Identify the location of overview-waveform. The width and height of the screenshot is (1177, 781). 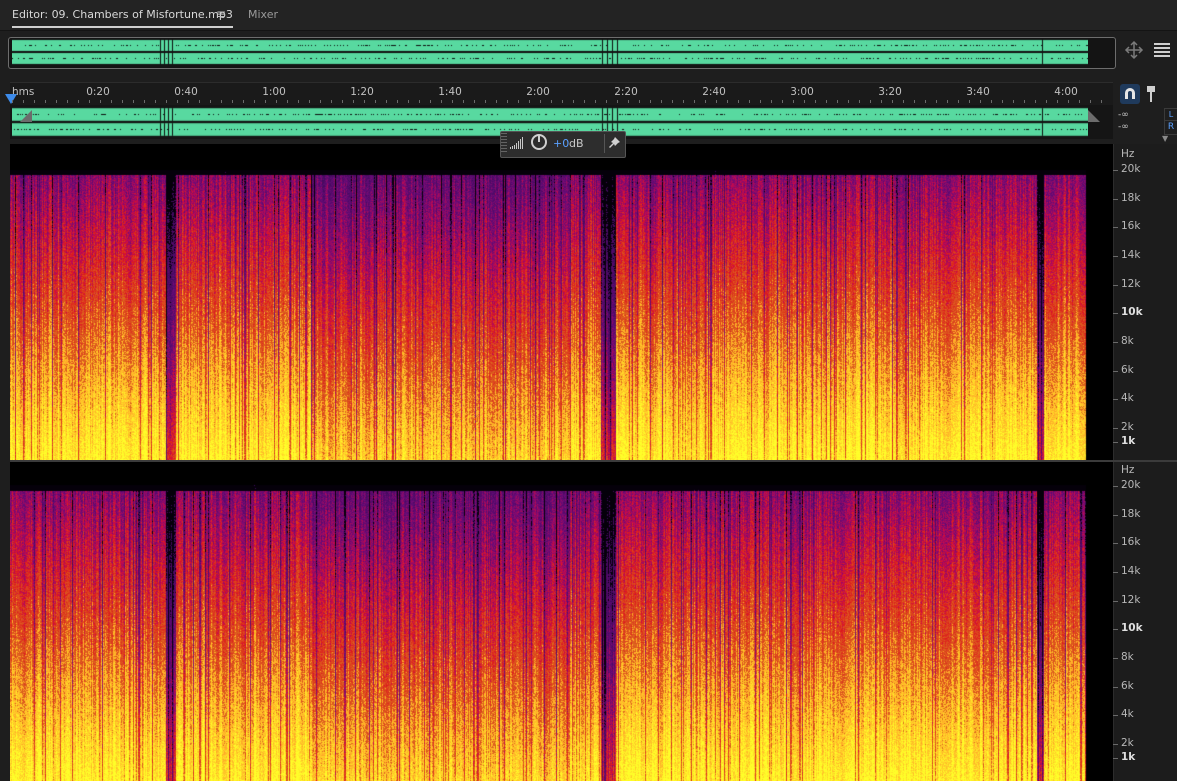
(550, 52).